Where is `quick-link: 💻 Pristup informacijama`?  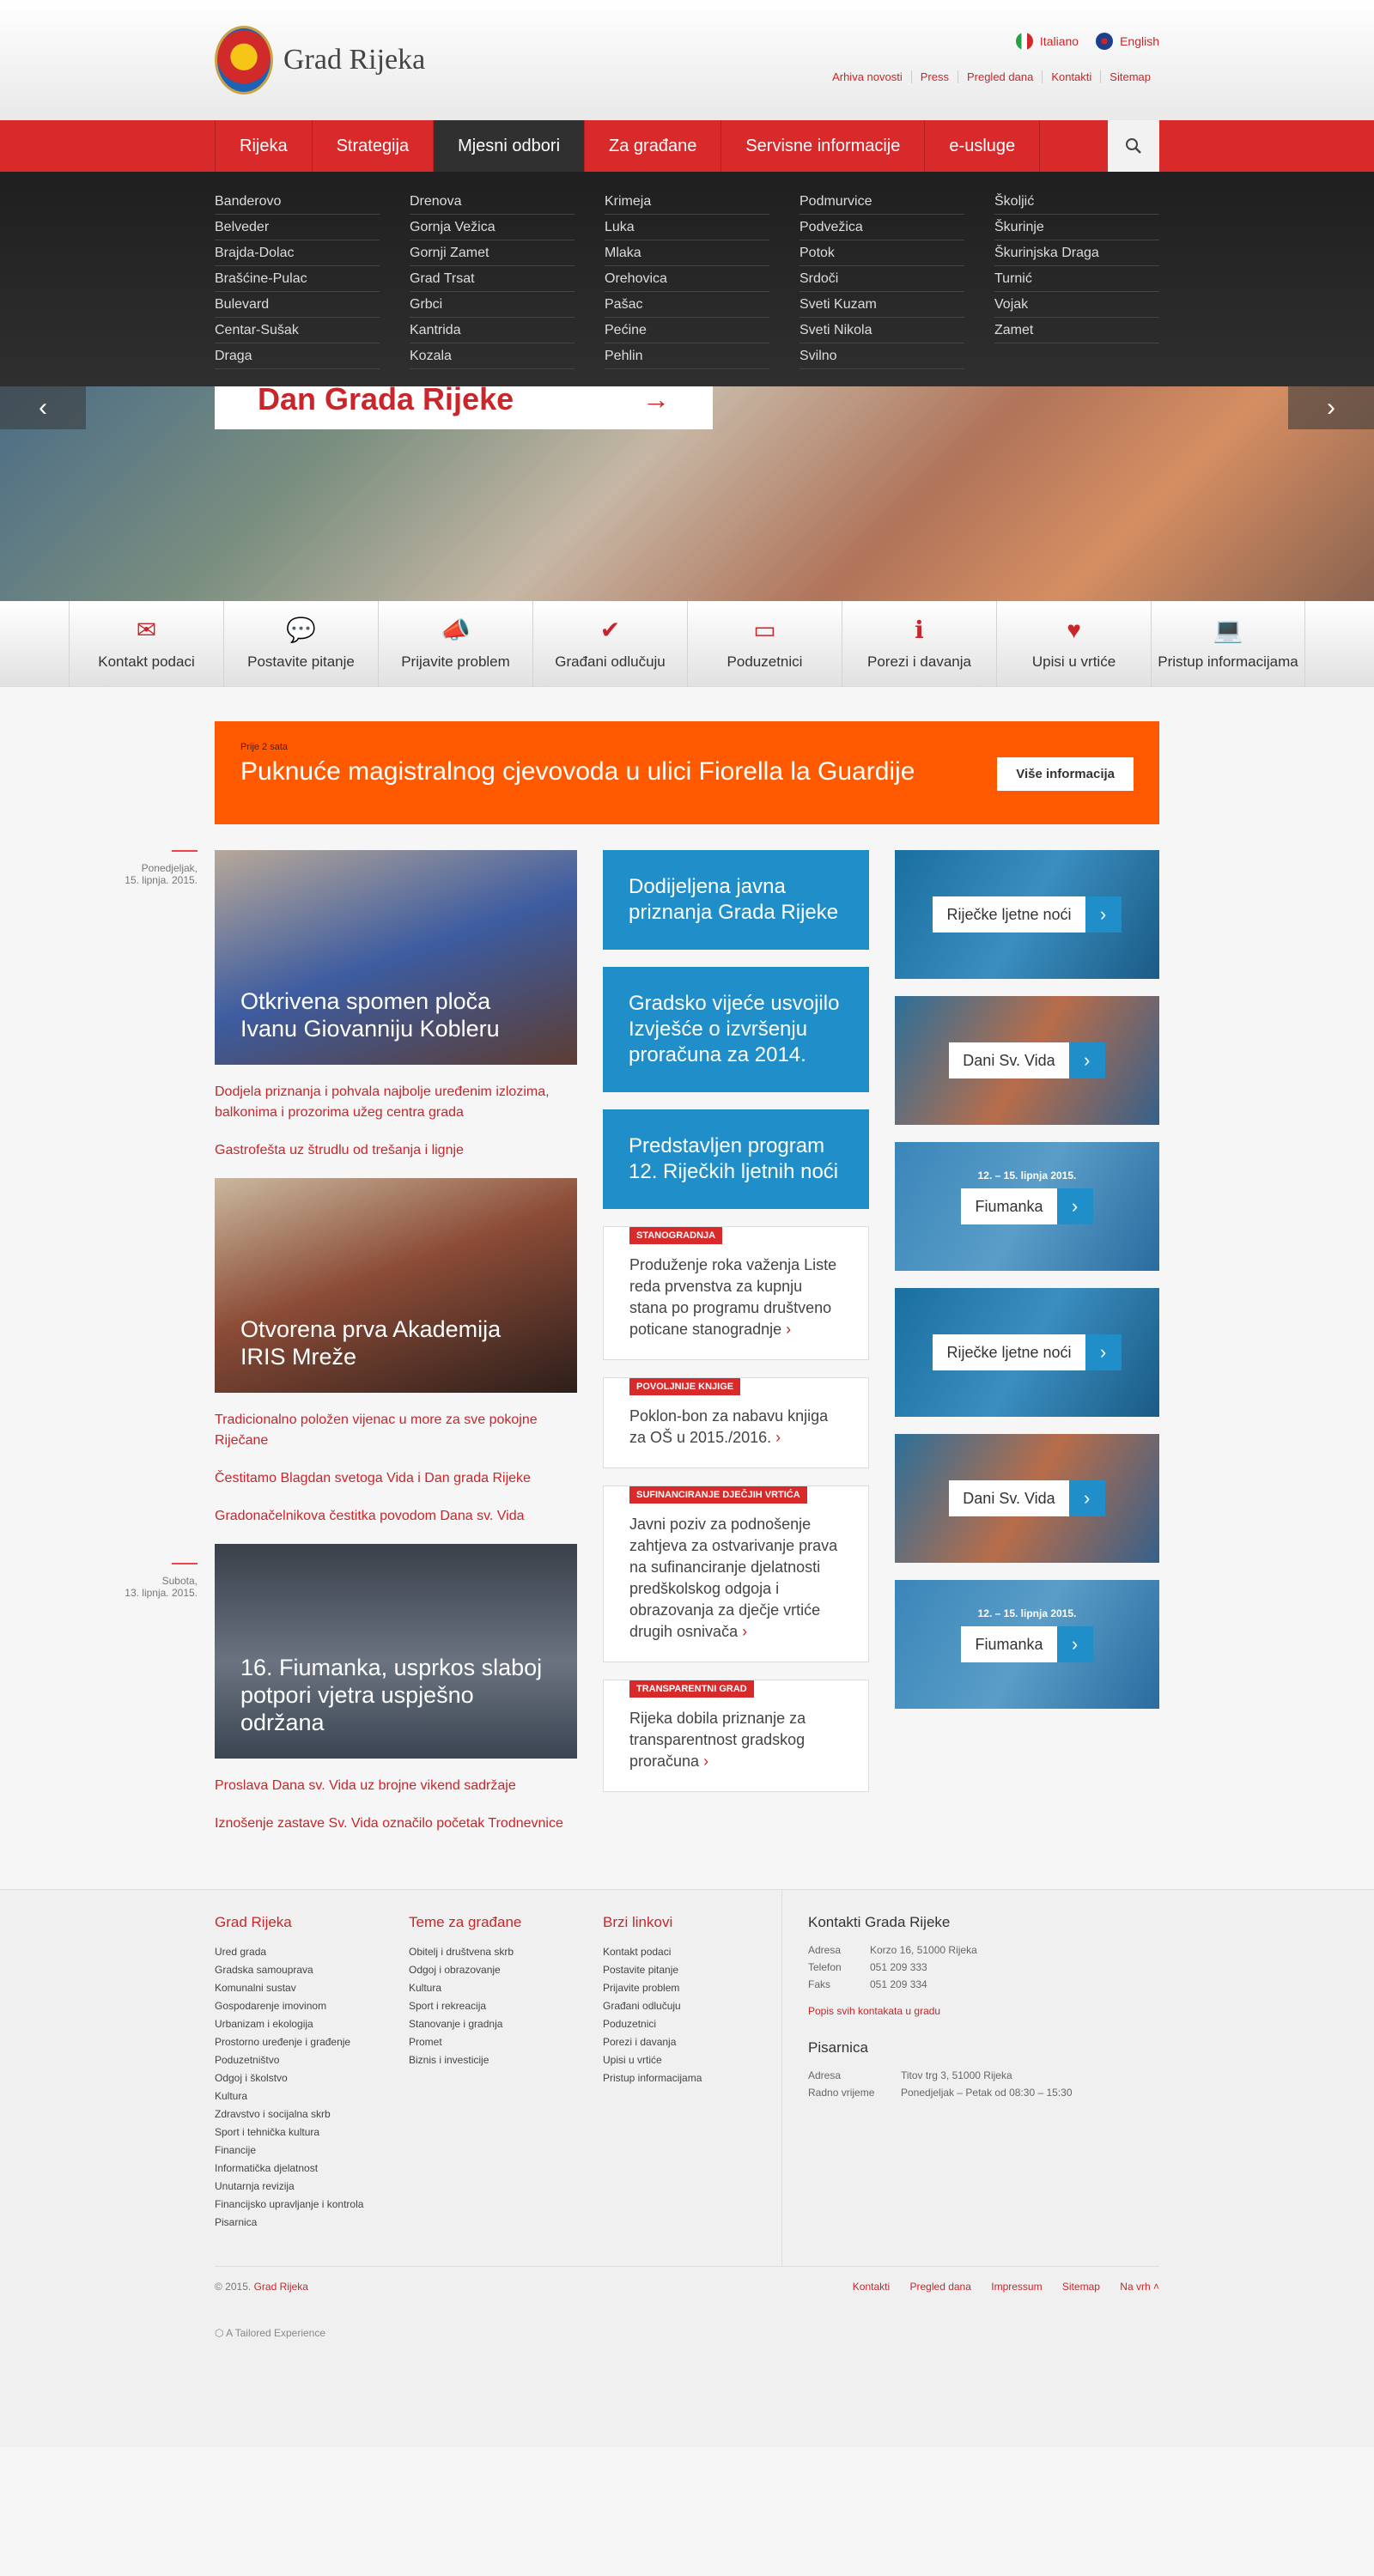 quick-link: 💻 Pristup informacijama is located at coordinates (1228, 644).